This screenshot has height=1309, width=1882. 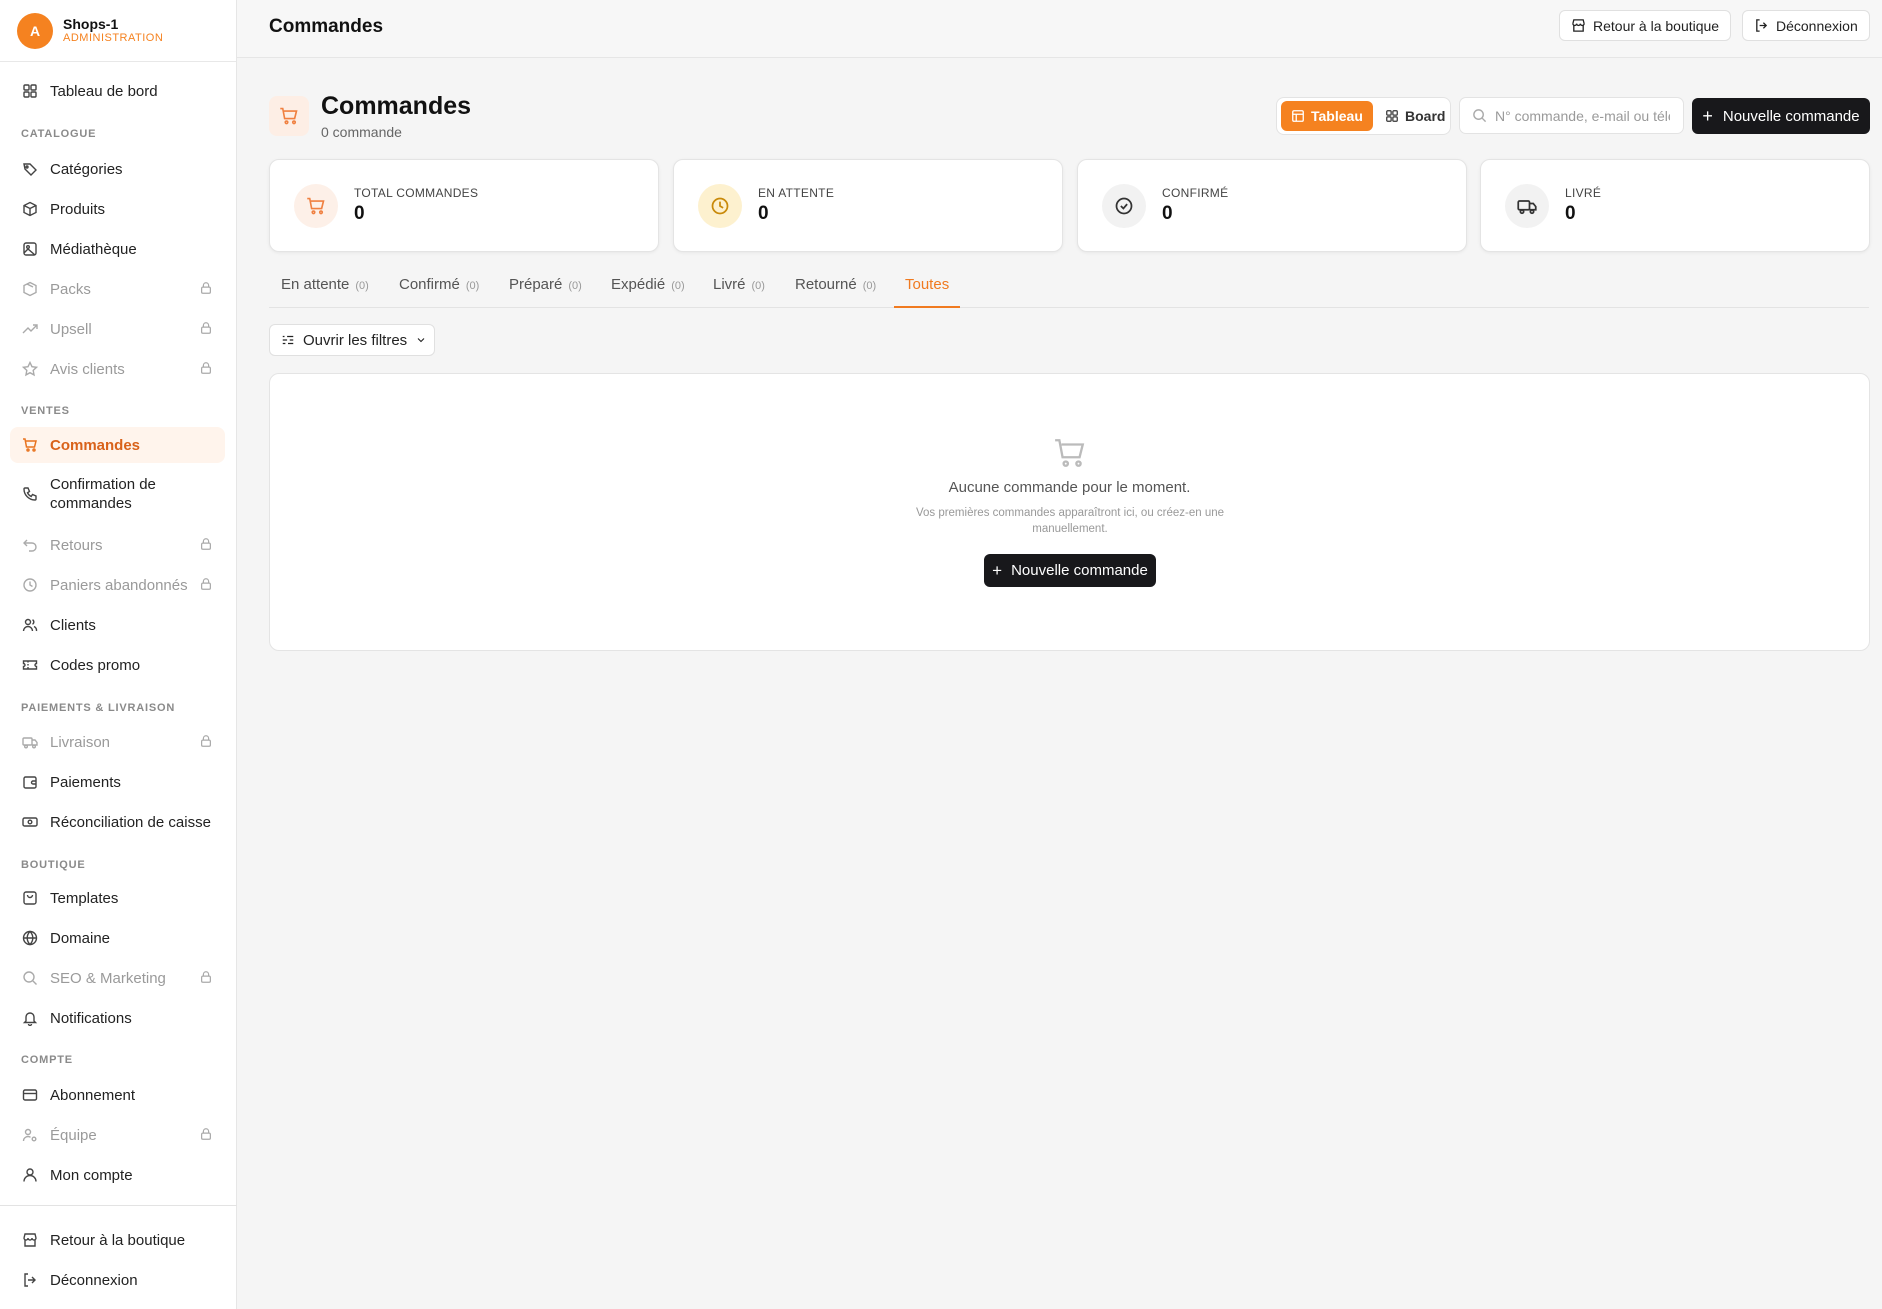 What do you see at coordinates (85, 782) in the screenshot?
I see `sidebar-item-label: Paiements` at bounding box center [85, 782].